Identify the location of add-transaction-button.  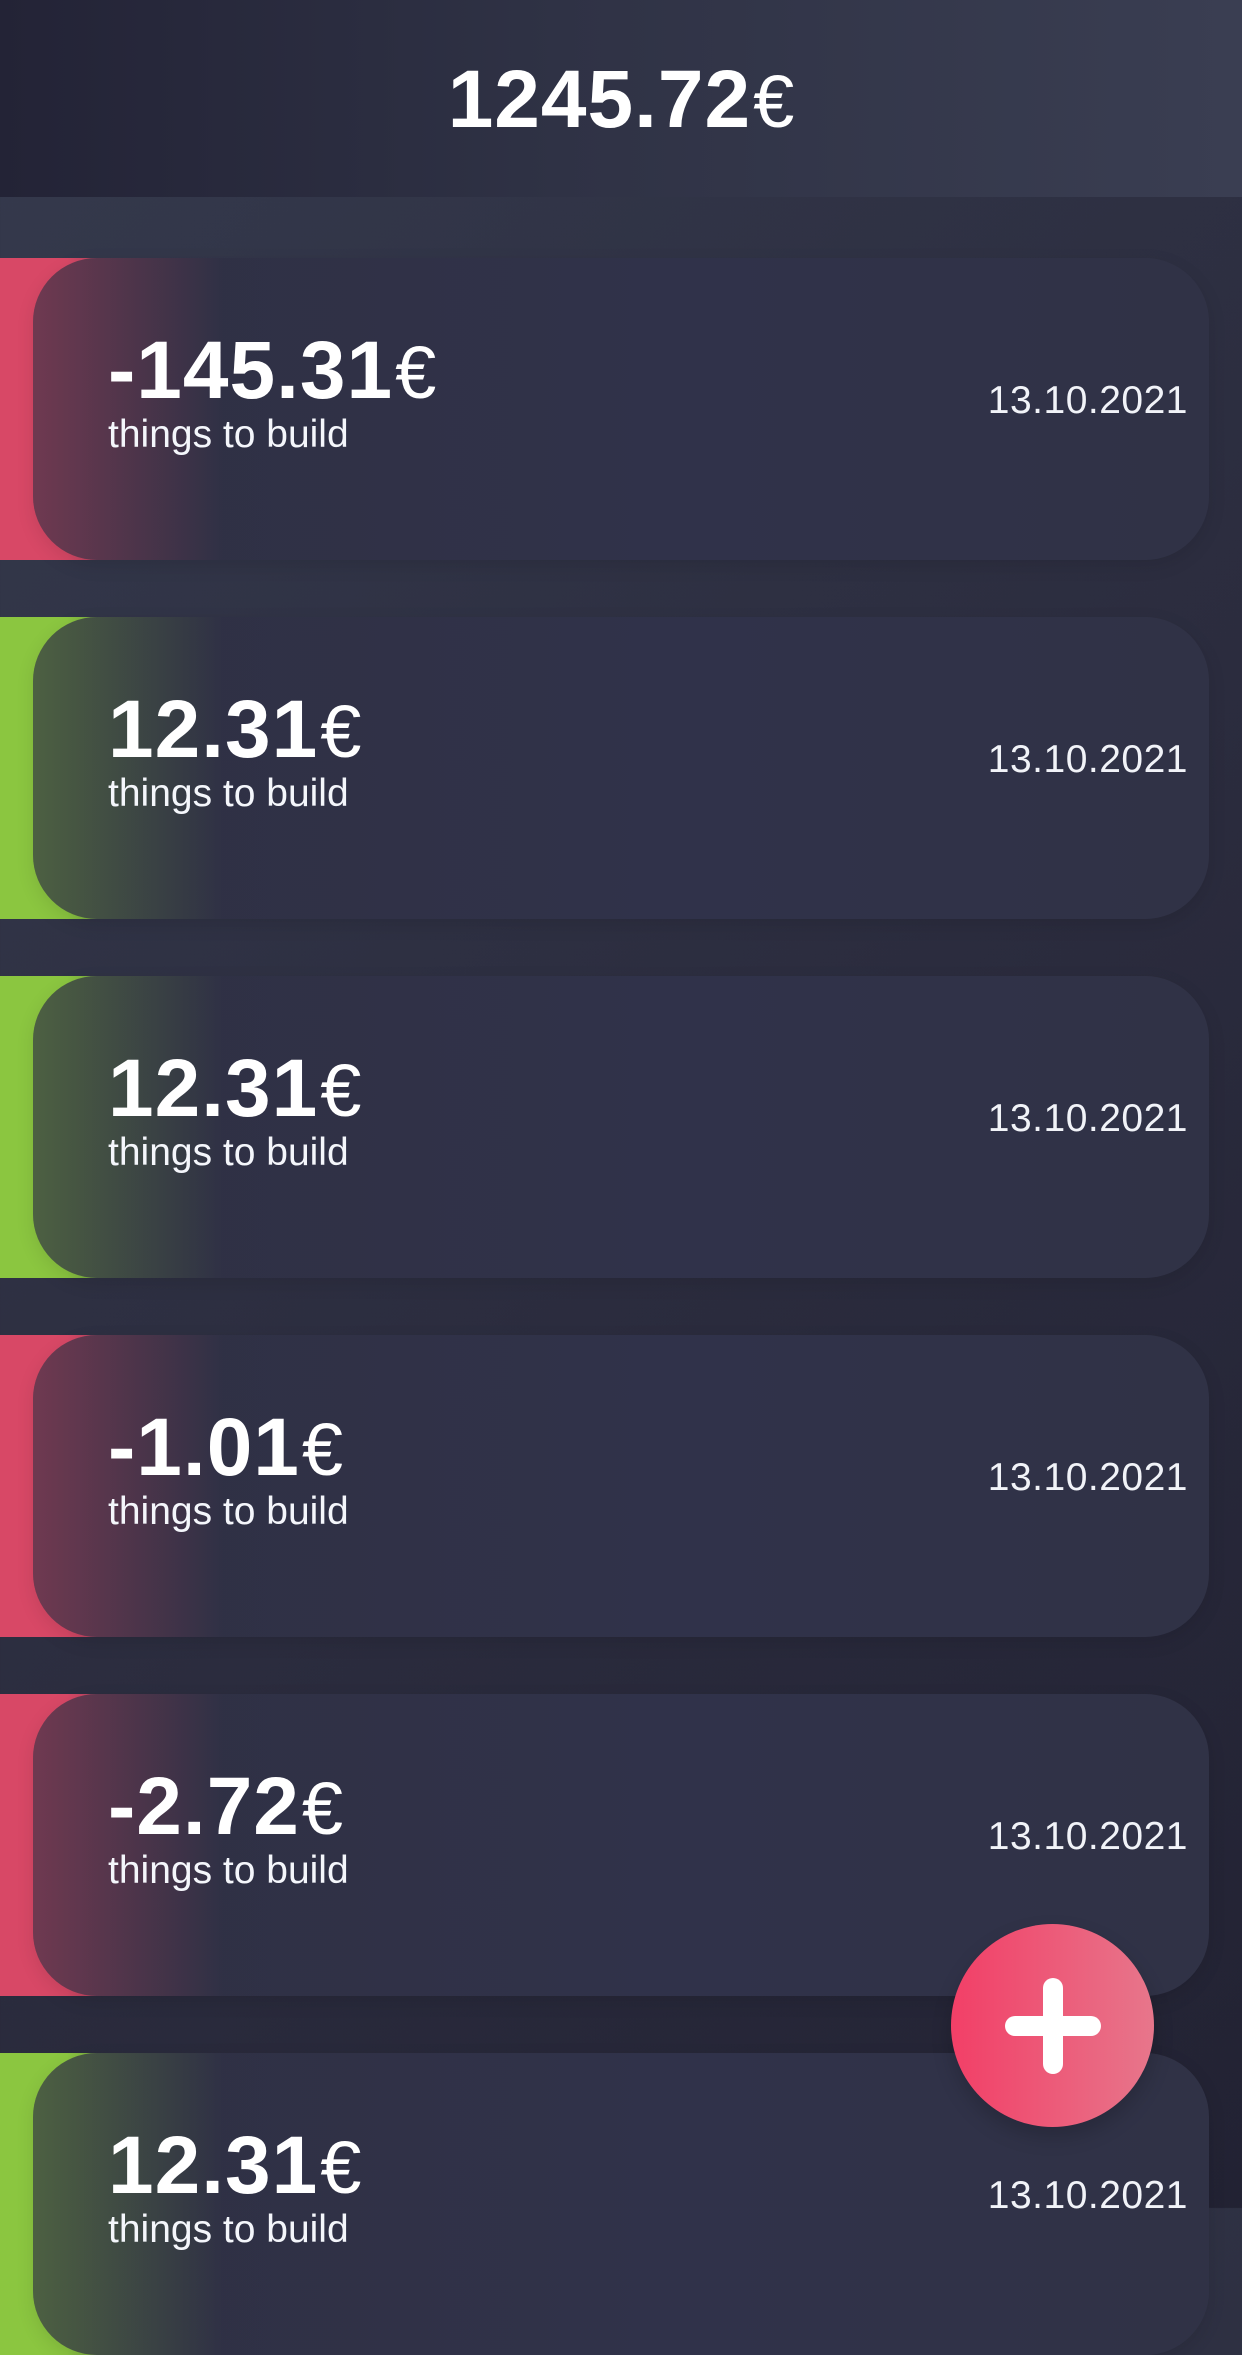
(1052, 2025).